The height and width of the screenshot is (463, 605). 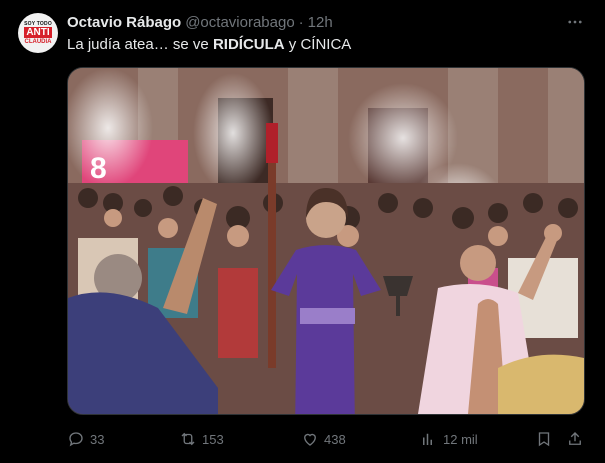 I want to click on views-count: 12 mil, so click(x=460, y=439).